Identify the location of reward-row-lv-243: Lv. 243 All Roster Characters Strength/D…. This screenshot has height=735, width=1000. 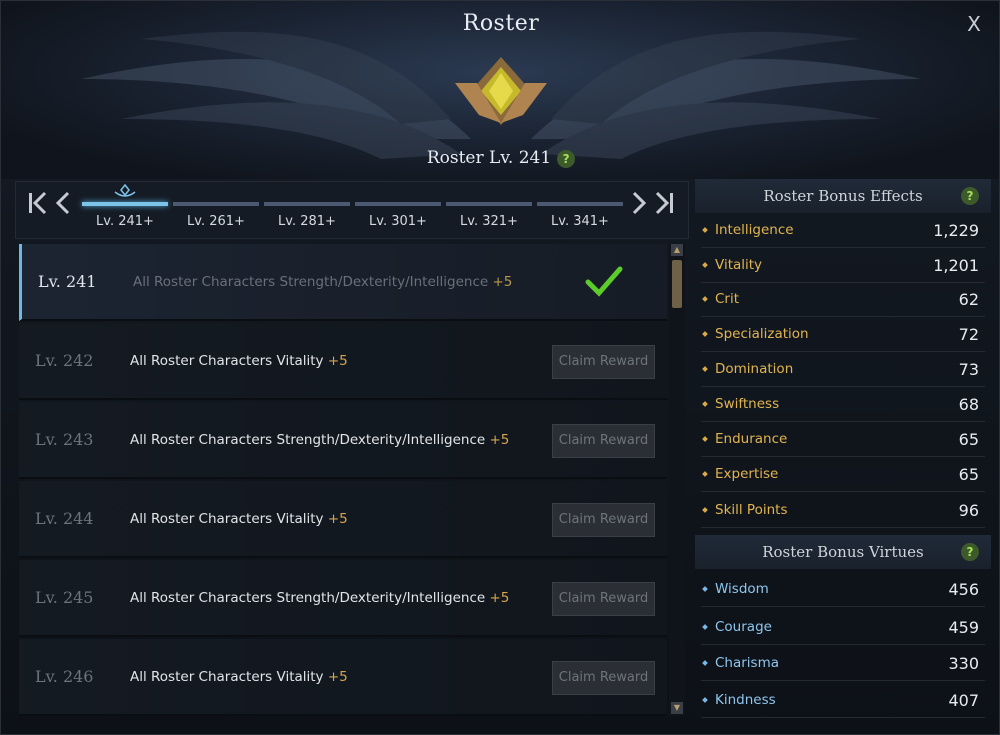
(343, 440).